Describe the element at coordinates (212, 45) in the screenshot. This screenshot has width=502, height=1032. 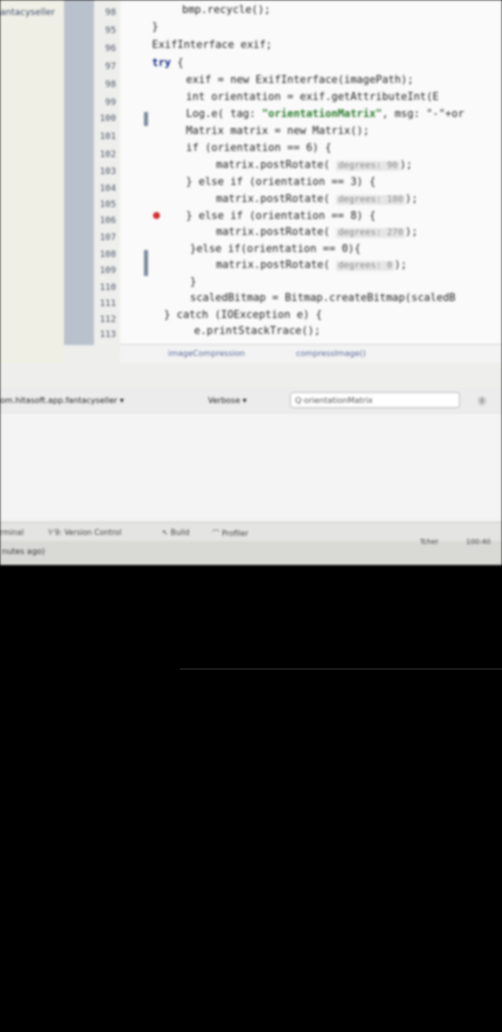
I see `code-line: ExifInterface exif;` at that location.